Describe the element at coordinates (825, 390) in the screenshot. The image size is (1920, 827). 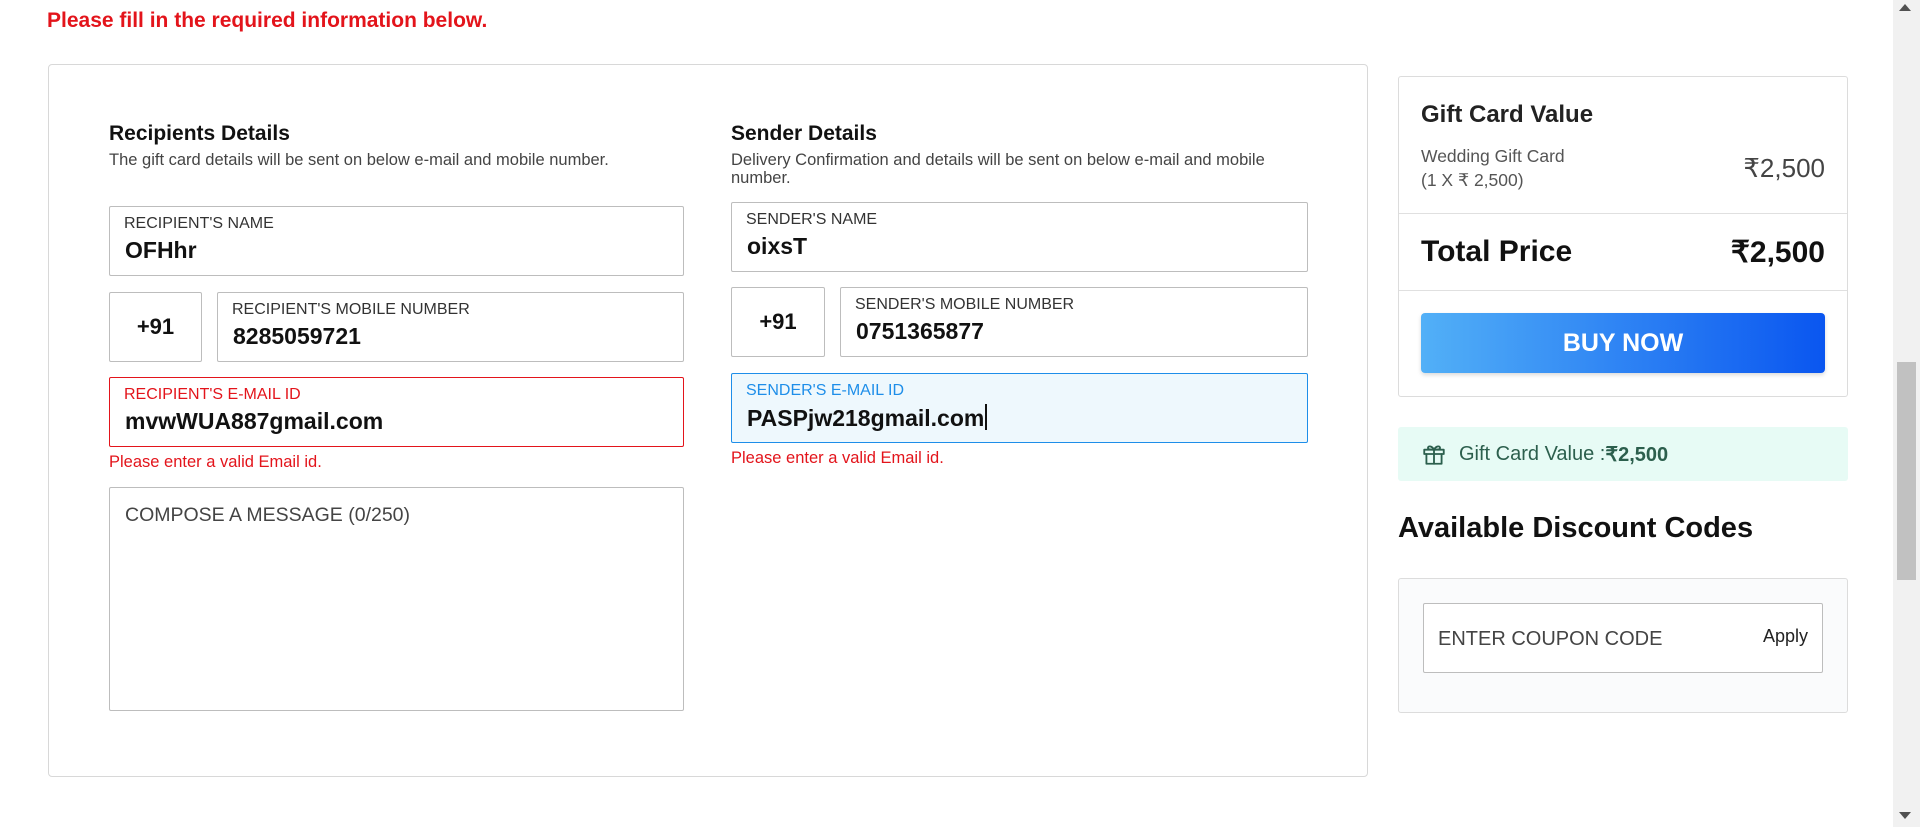
I see `sender-email-label: SENDER'S E-MAIL ID` at that location.